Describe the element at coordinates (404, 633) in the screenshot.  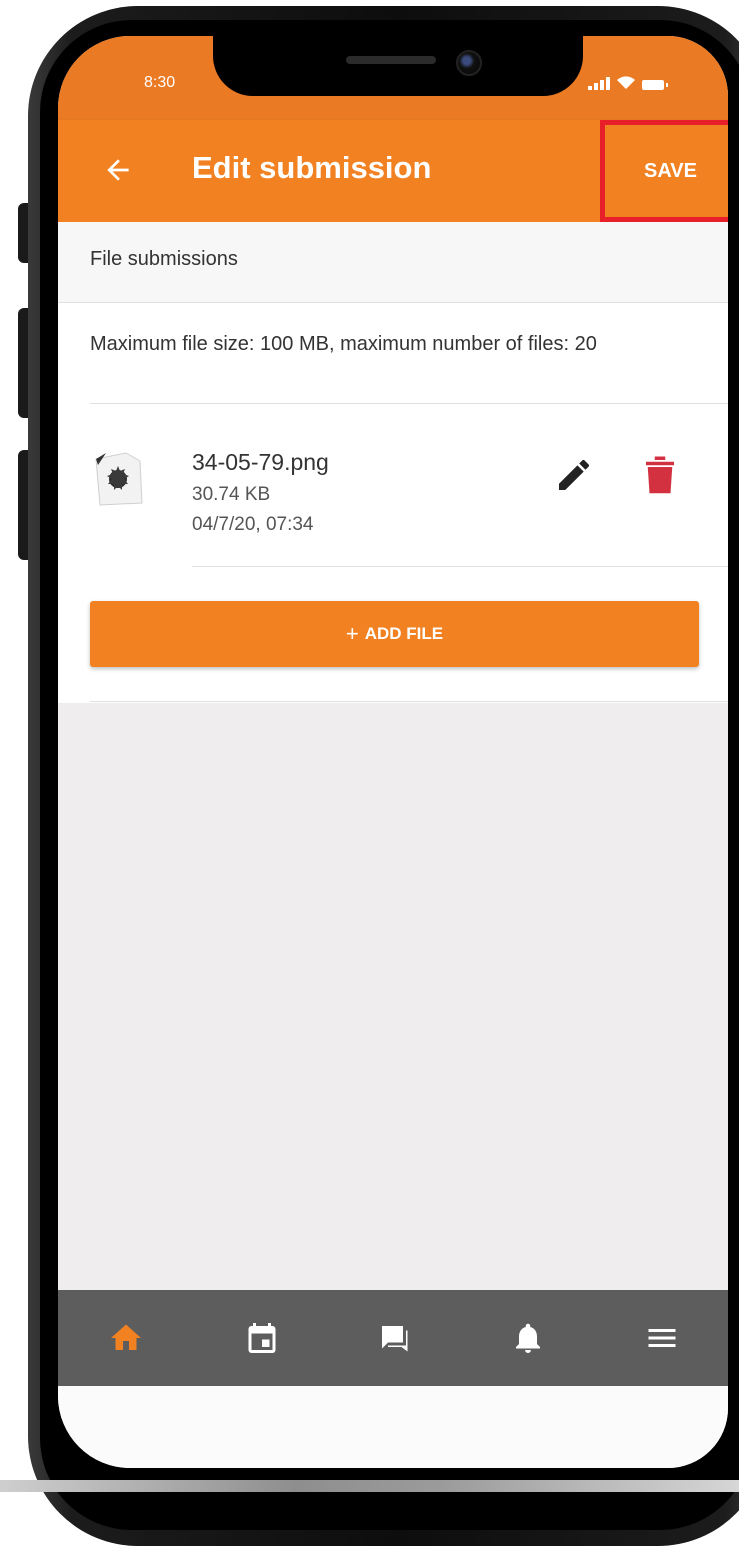
I see `add-file-label: ADD FILE` at that location.